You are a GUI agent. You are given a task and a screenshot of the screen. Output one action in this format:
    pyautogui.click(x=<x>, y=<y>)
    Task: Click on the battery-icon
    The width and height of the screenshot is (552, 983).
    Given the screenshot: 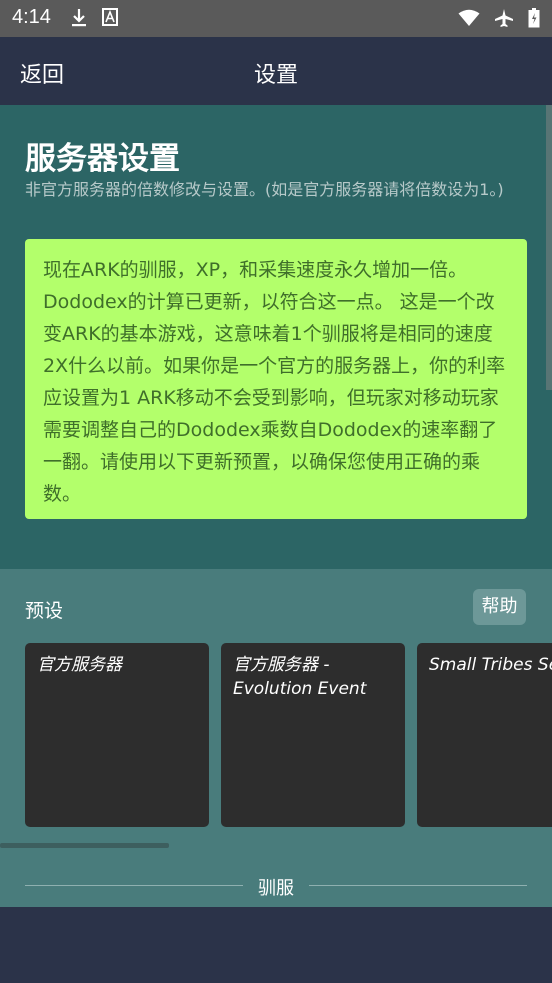 What is the action you would take?
    pyautogui.click(x=534, y=18)
    